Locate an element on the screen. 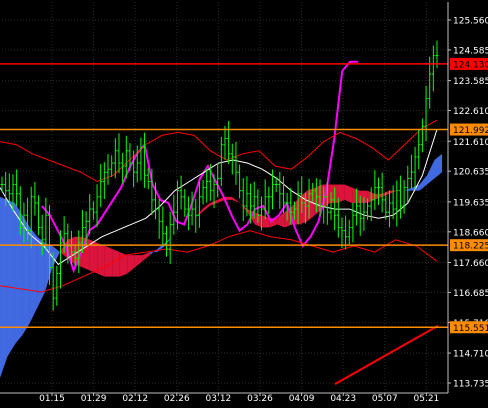 The height and width of the screenshot is (408, 488). x-tick-label: 02.26 is located at coordinates (177, 399).